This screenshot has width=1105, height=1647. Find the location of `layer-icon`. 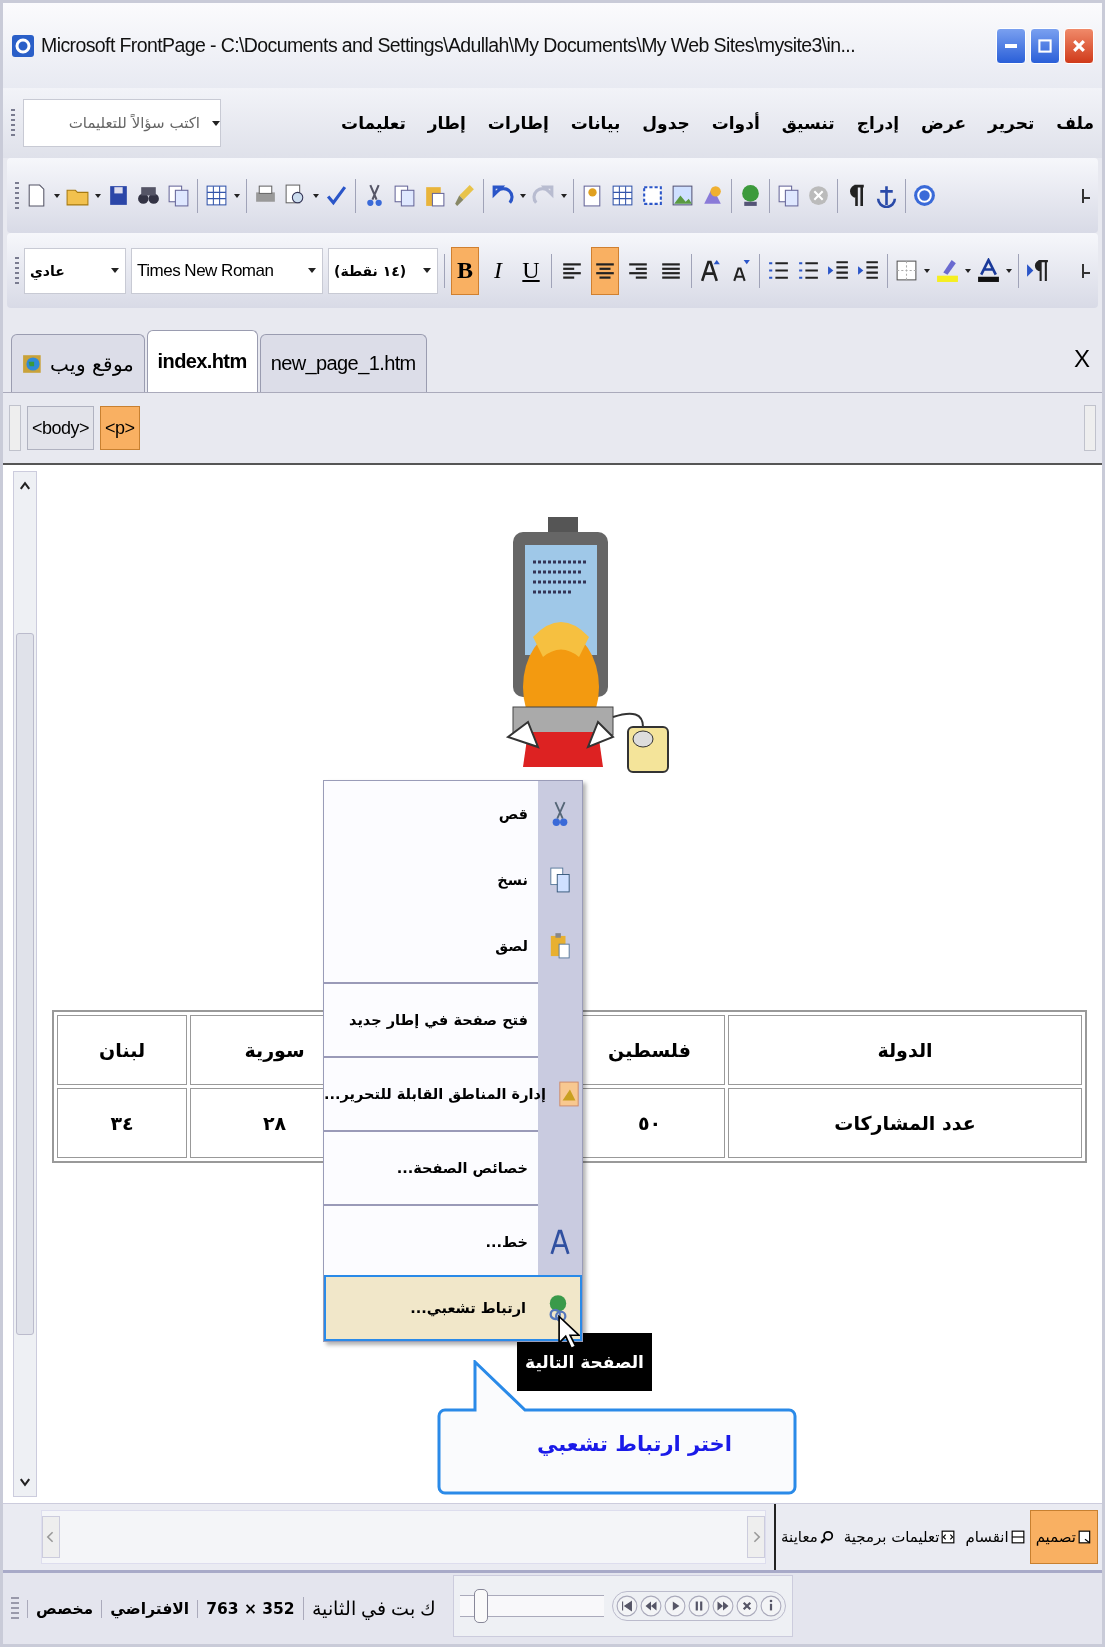

layer-icon is located at coordinates (652, 195).